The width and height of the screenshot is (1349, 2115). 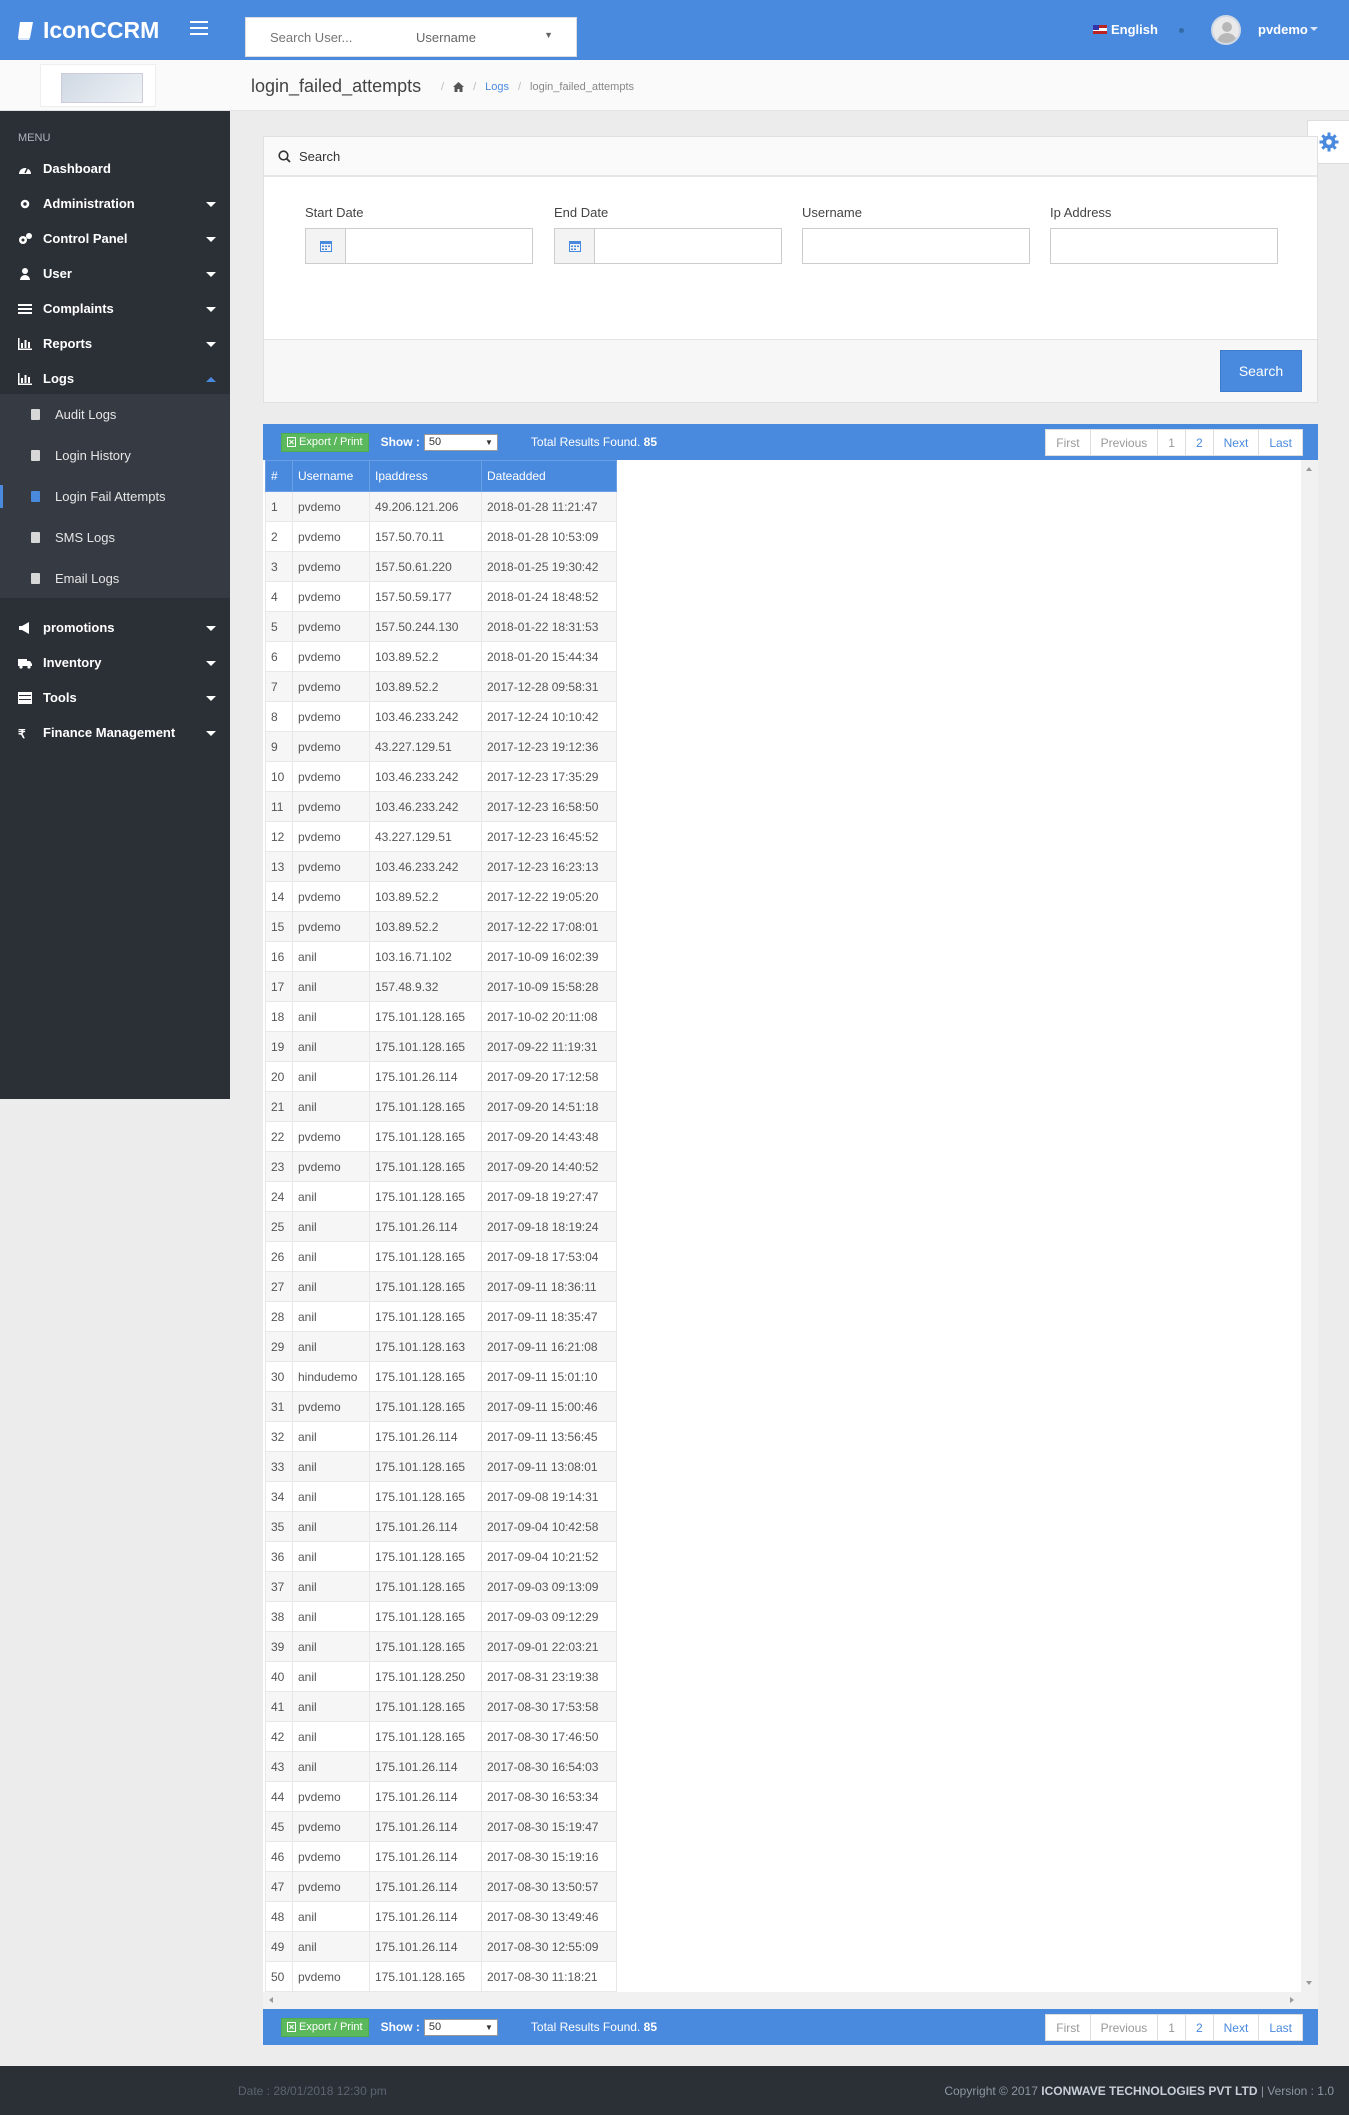 I want to click on ip-address-field: Ip Address, so click(x=1164, y=234).